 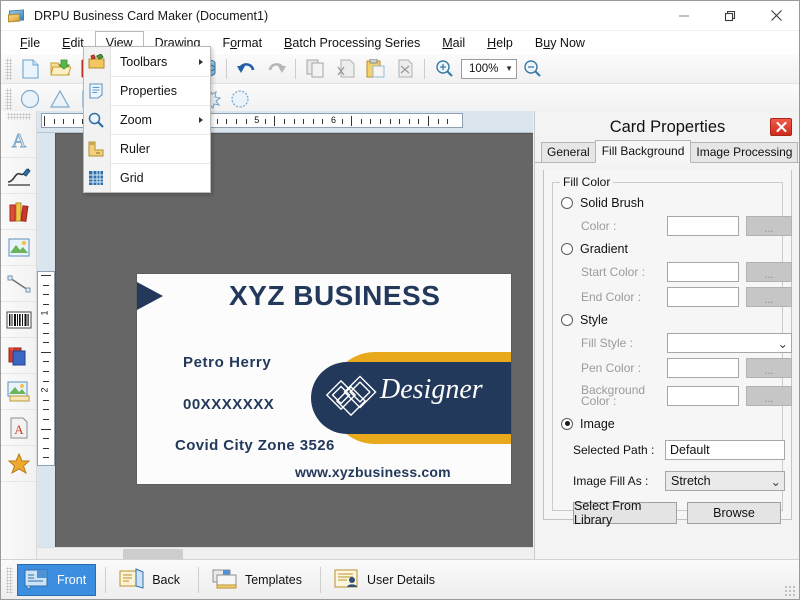 I want to click on menu-mail: Mail, so click(x=453, y=42).